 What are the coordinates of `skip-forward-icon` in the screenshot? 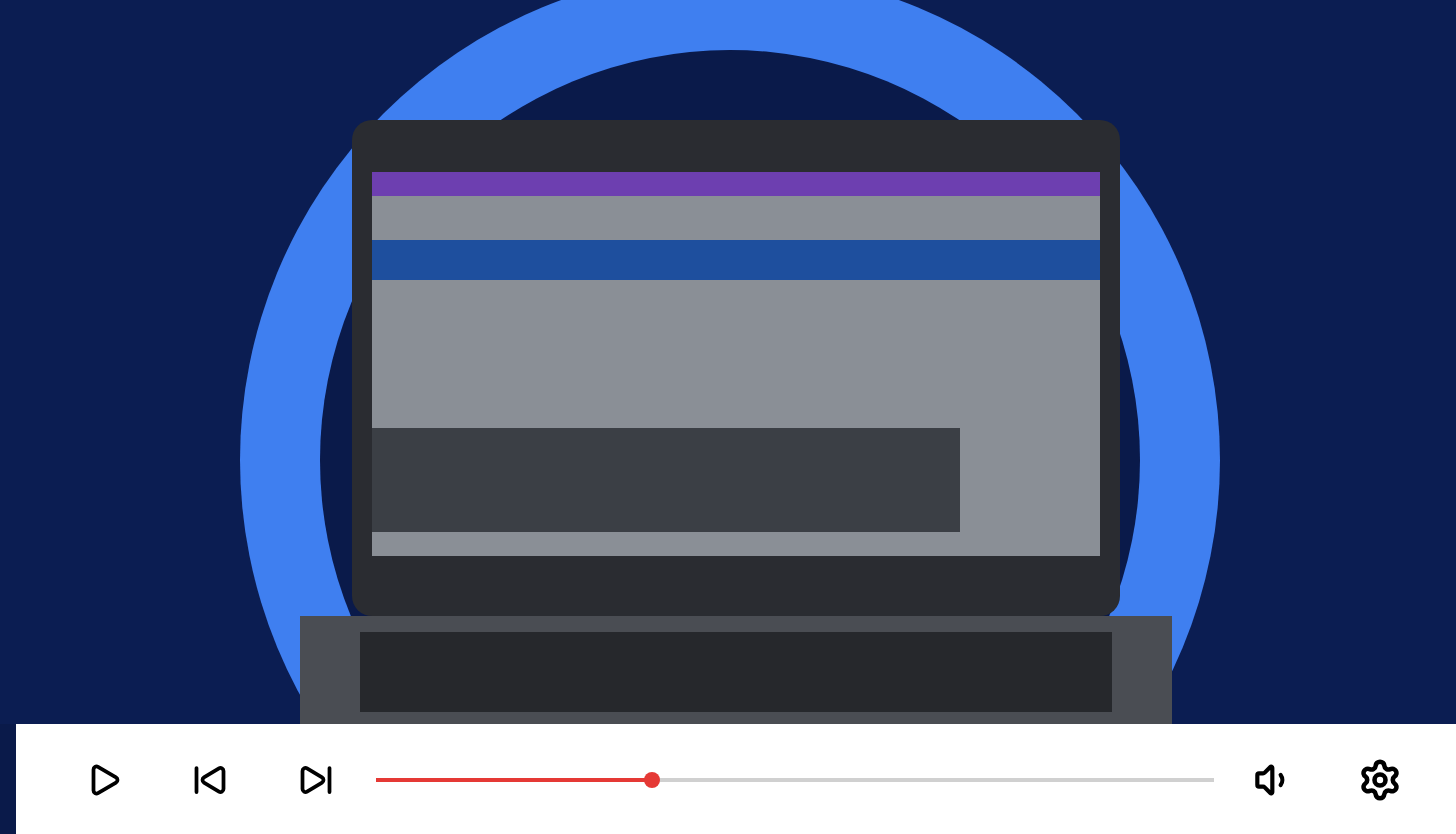 It's located at (315, 779).